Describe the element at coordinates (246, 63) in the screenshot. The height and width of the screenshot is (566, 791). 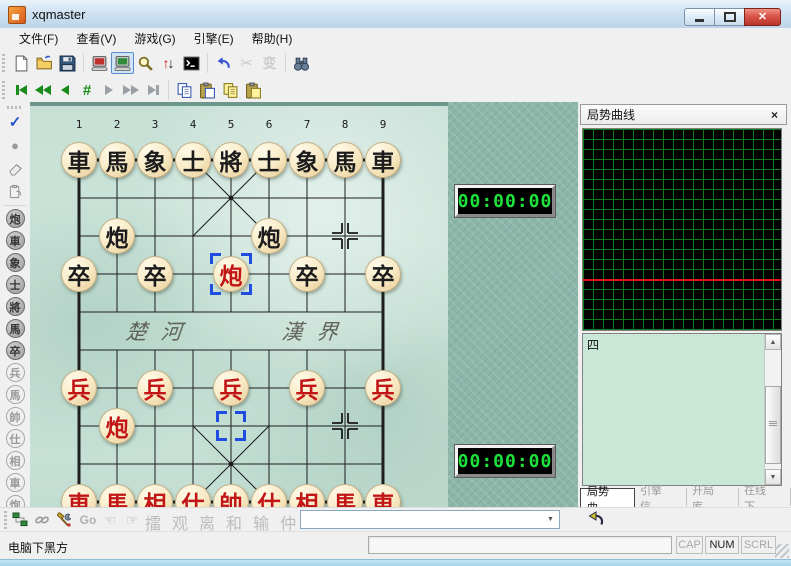
I see `cut-button: ✂` at that location.